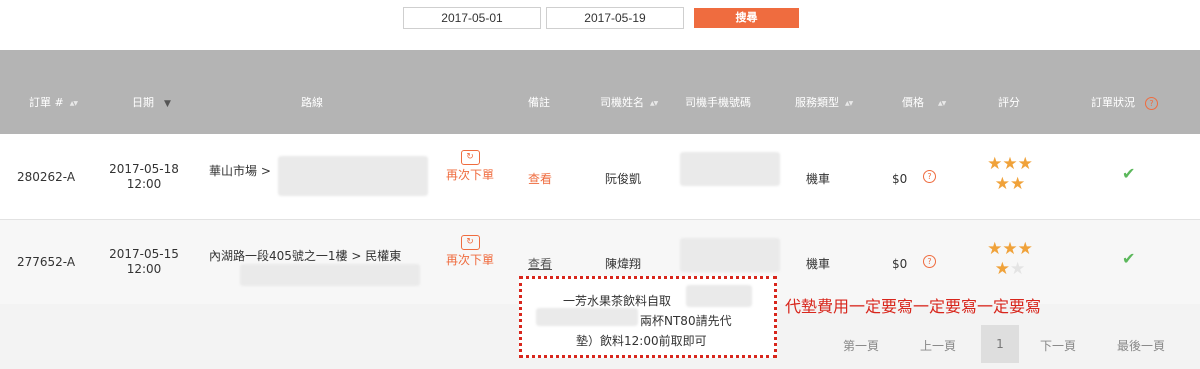 This screenshot has width=1200, height=369. Describe the element at coordinates (1124, 102) in the screenshot. I see `header-order-status: 訂單狀況?` at that location.